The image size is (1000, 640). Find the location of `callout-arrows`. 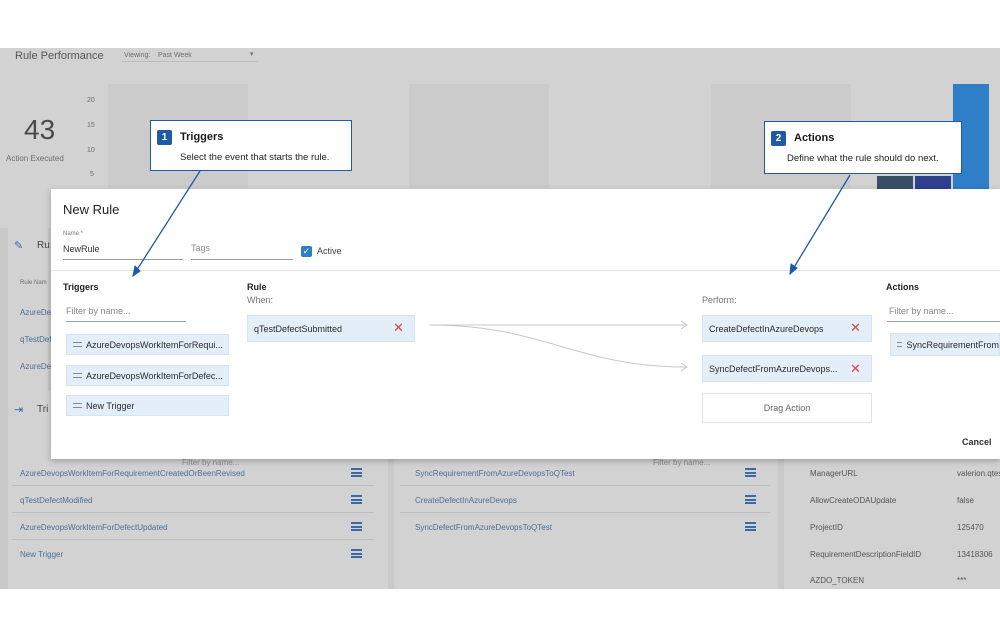

callout-arrows is located at coordinates (491, 224).